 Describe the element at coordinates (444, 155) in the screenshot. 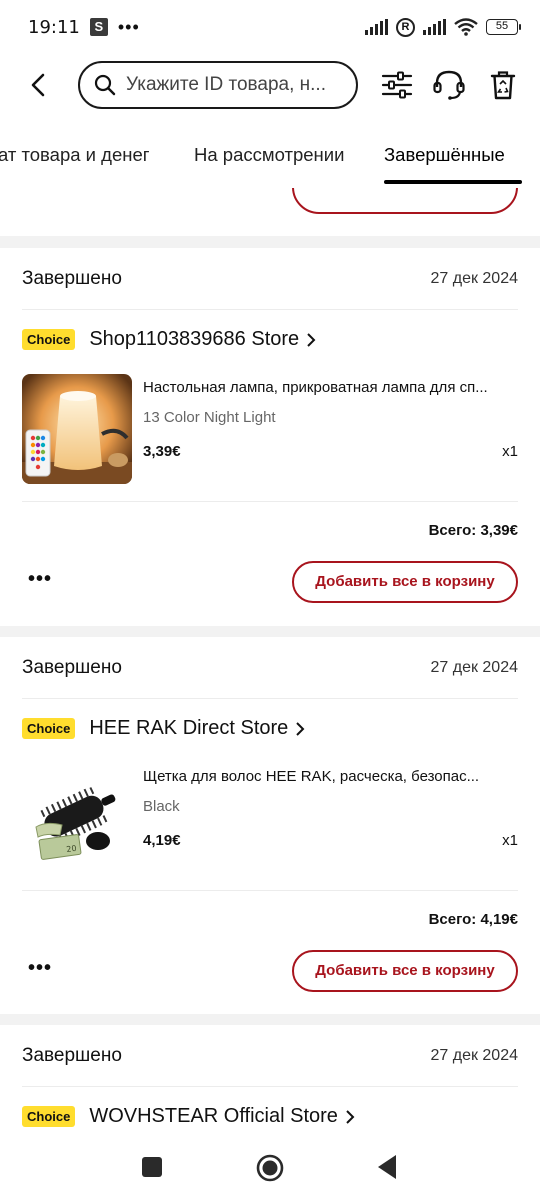

I see `tab-completed: Завершённые` at that location.